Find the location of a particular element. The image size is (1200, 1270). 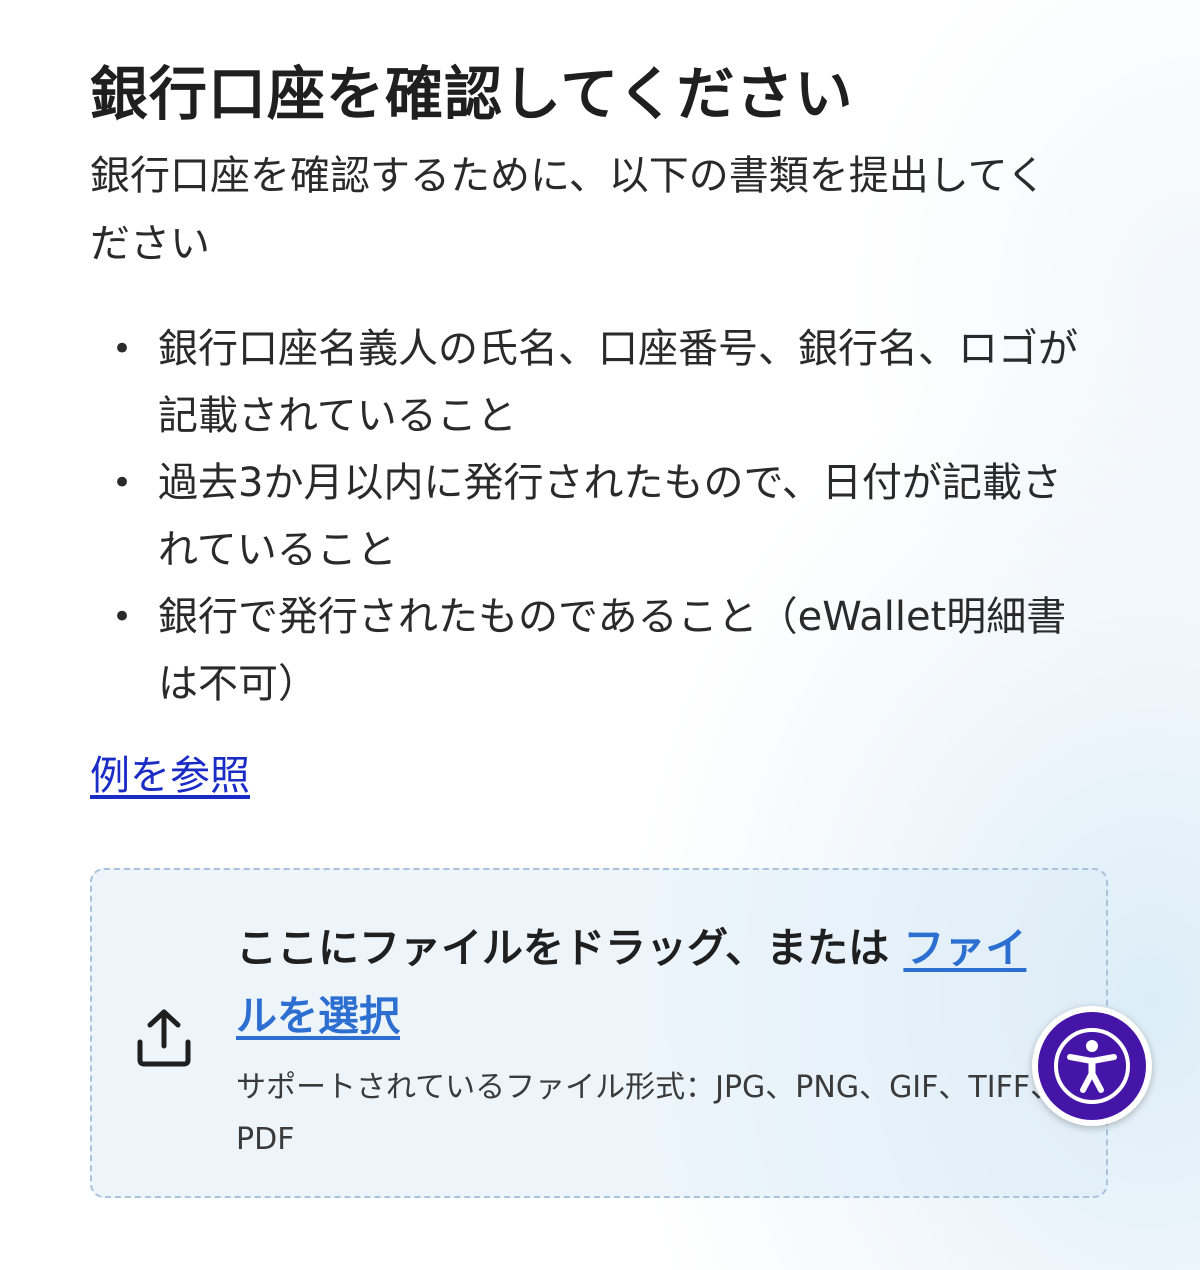

accessibility-icon is located at coordinates (1092, 1066).